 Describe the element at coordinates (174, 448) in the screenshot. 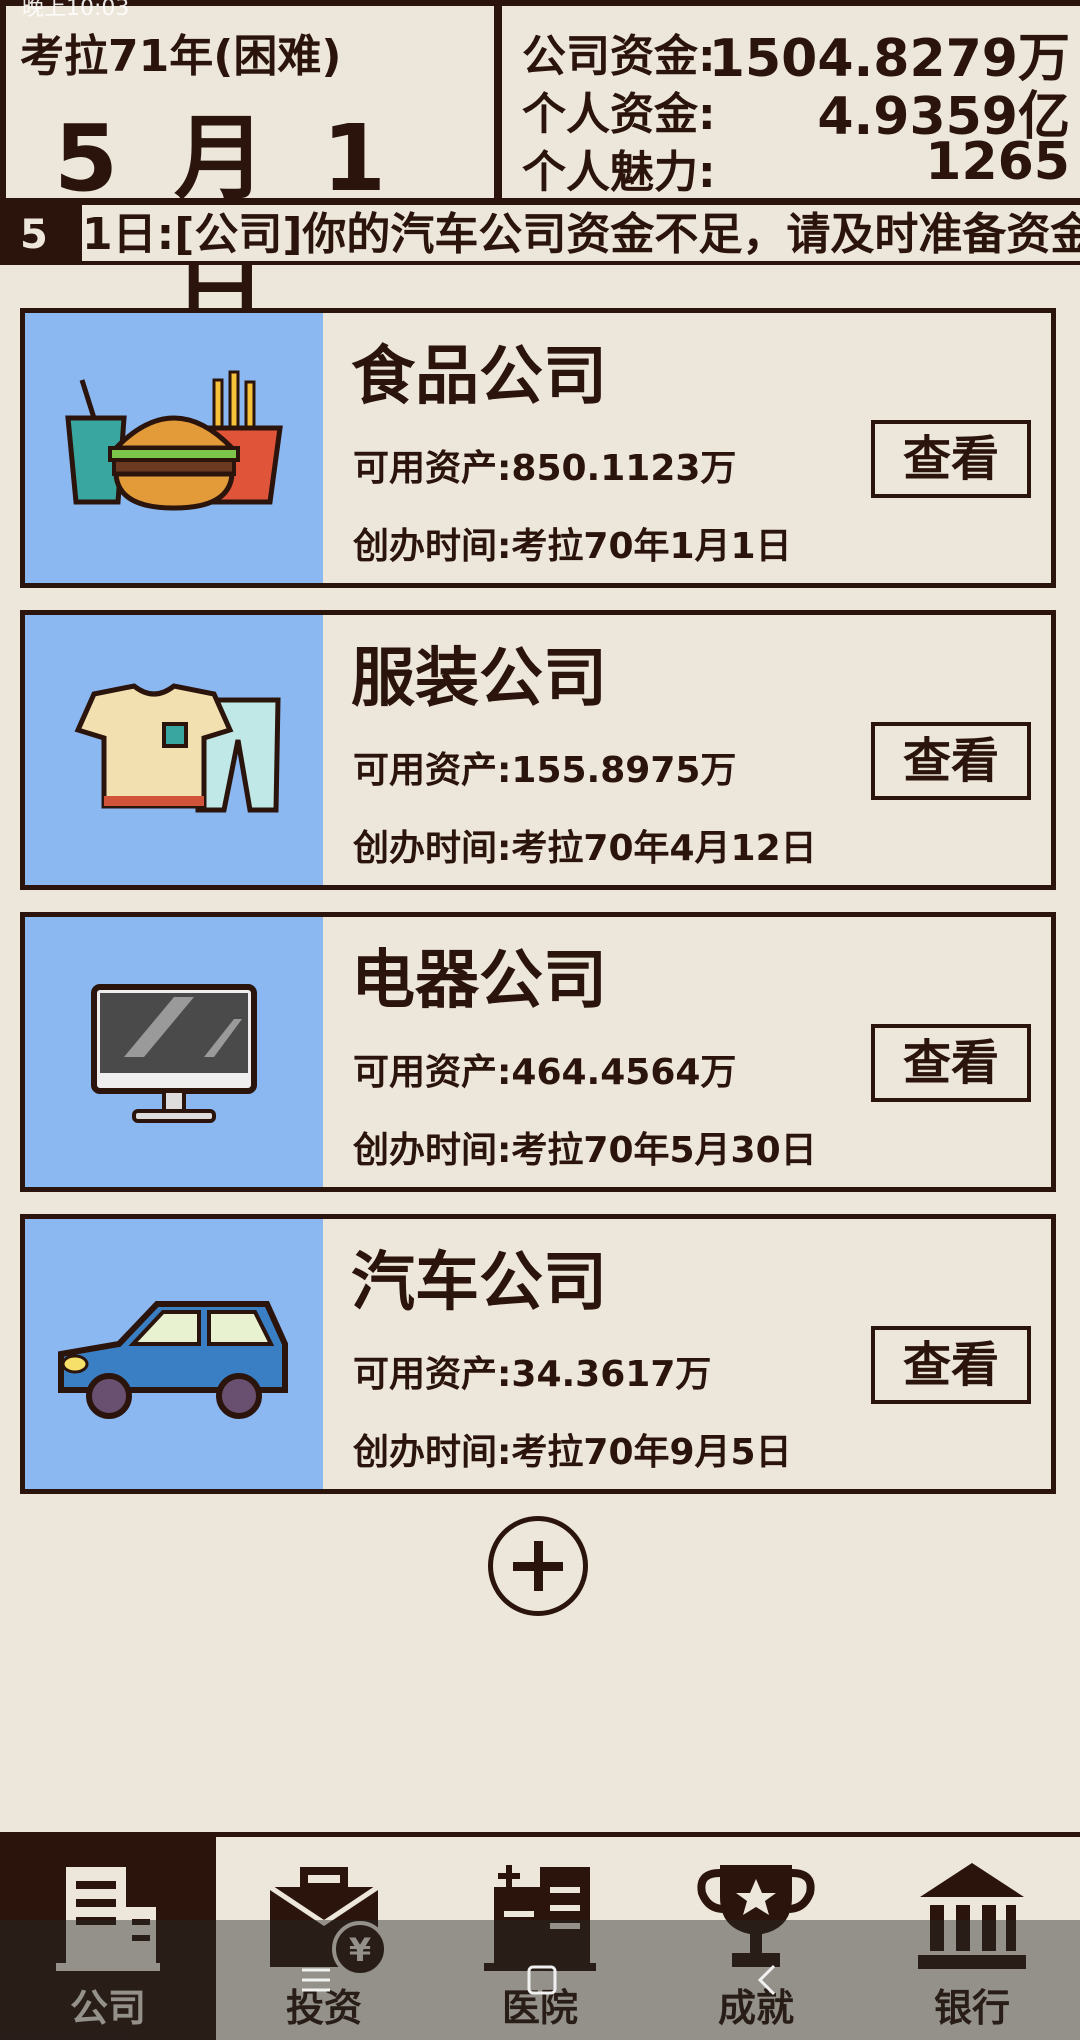

I see `food-icon` at that location.